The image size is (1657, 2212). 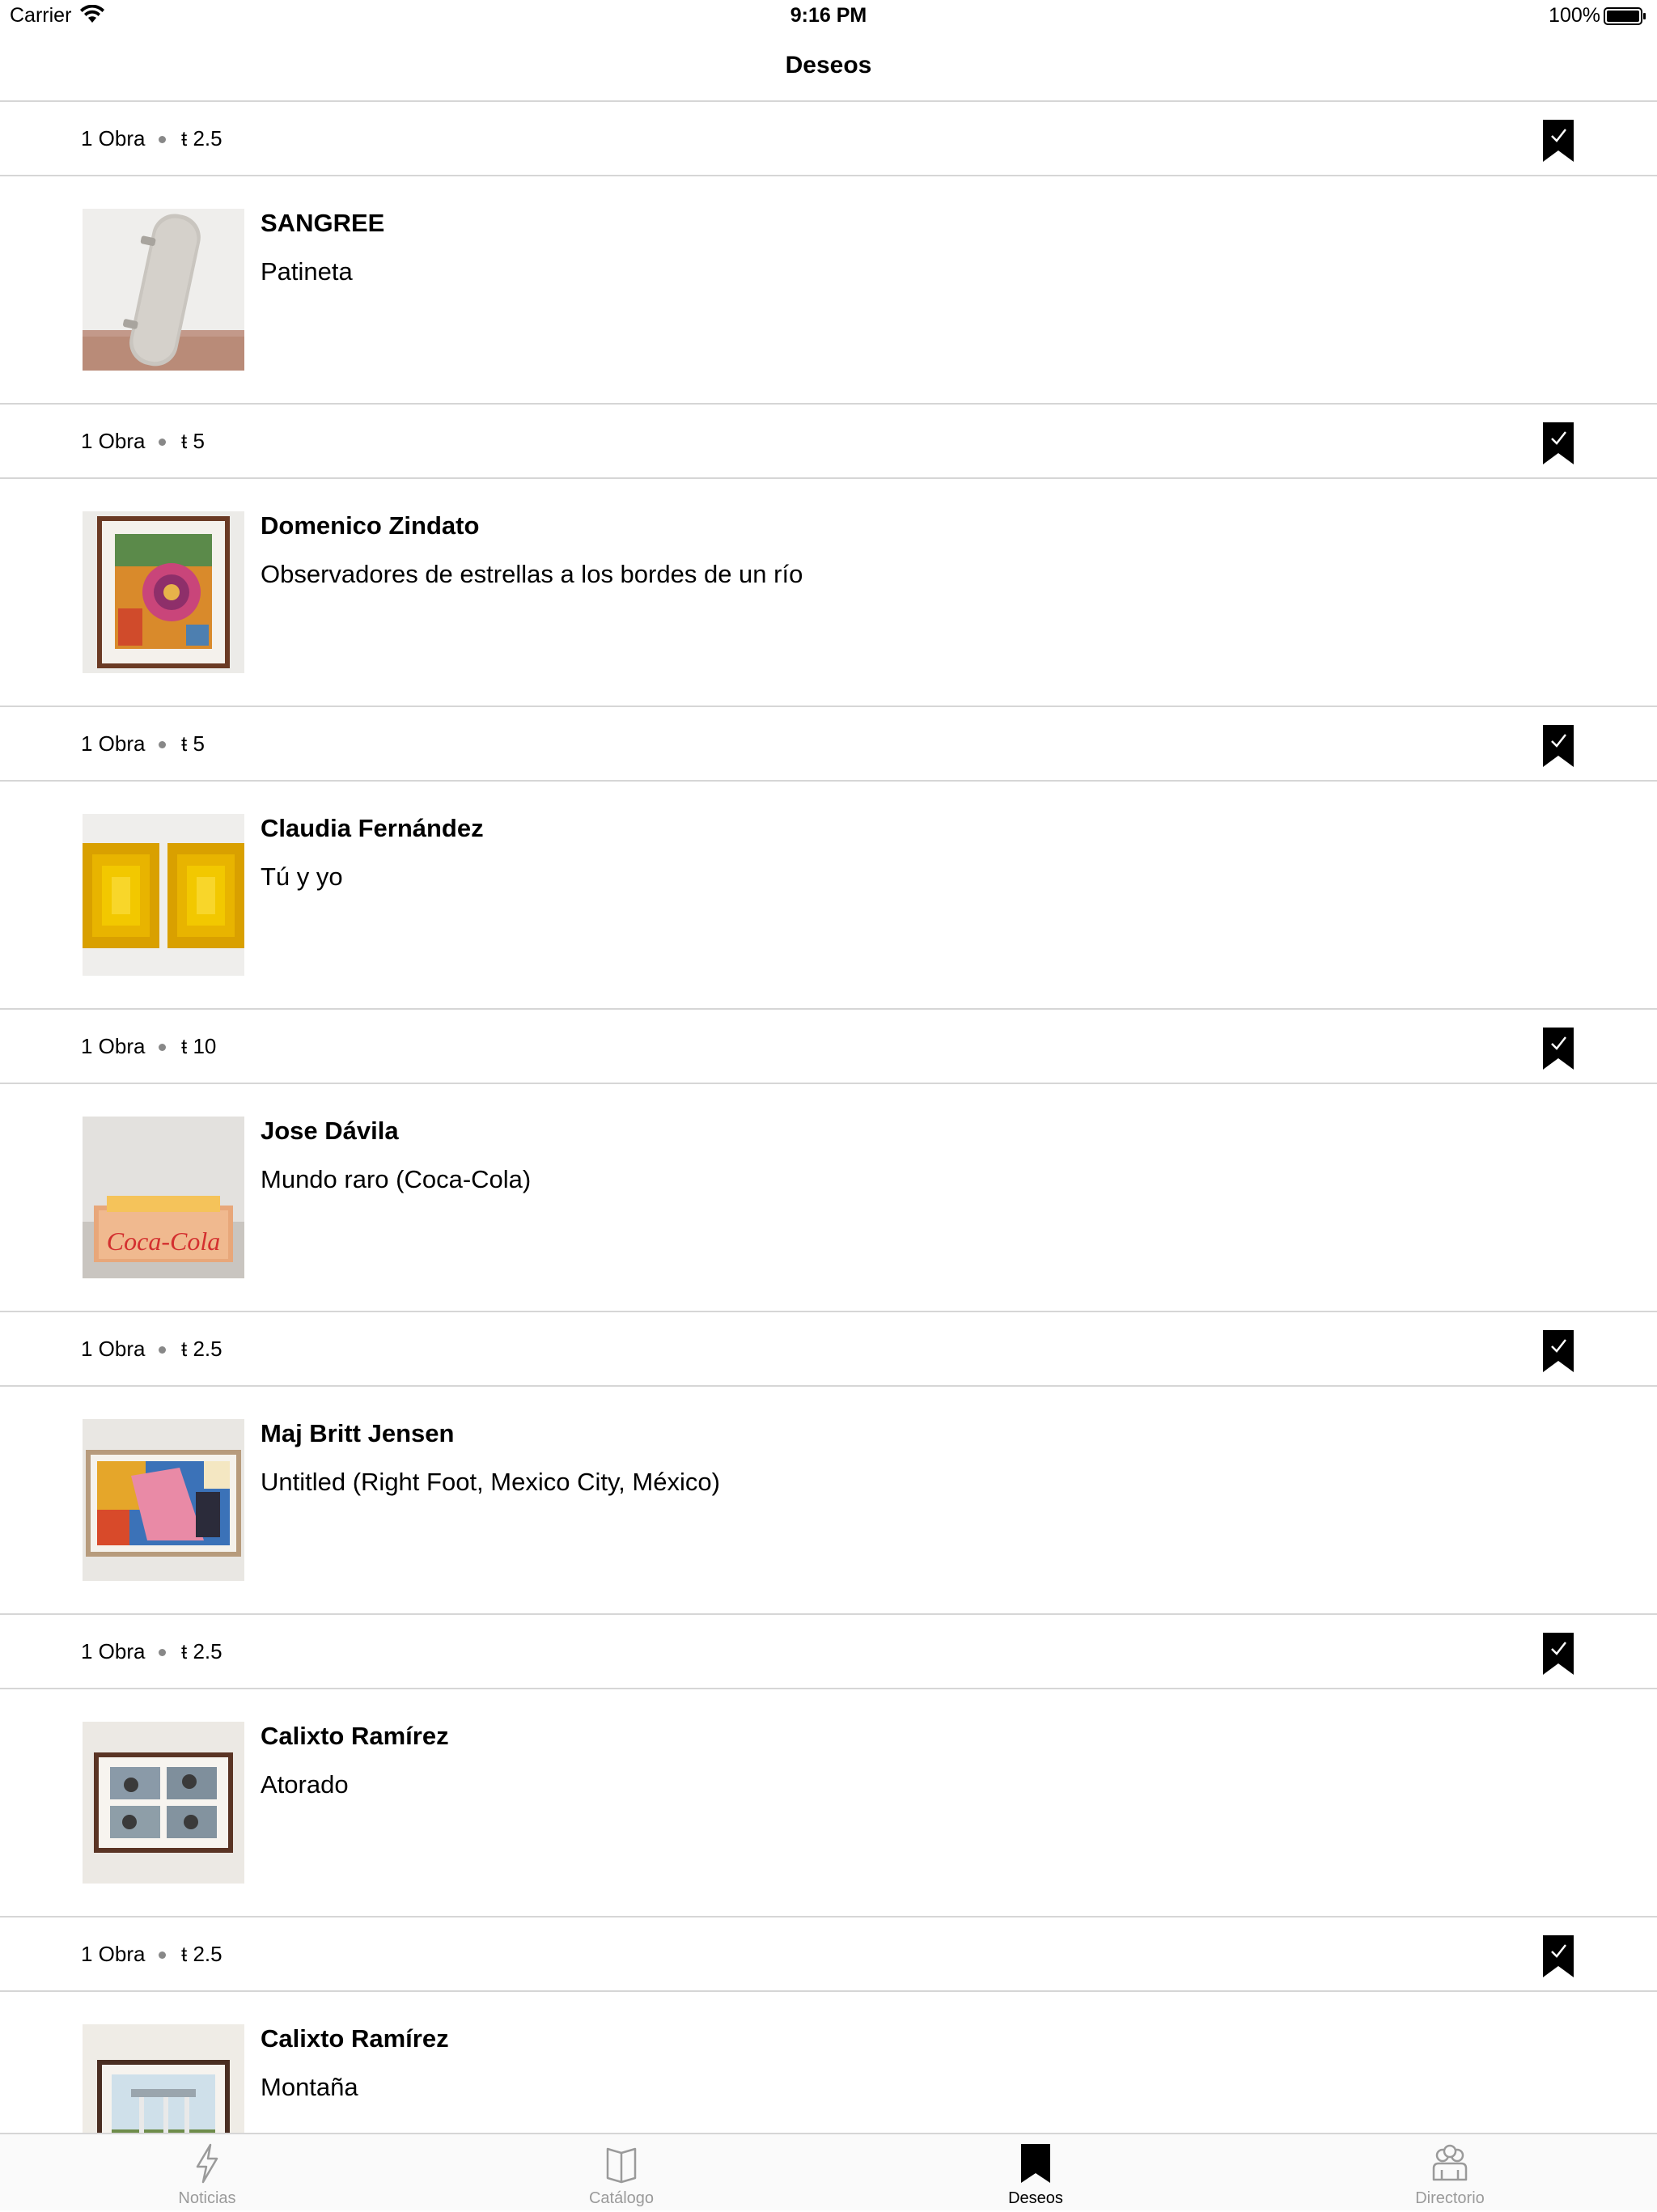 I want to click on tab-directorio: Directorio, so click(x=1450, y=2173).